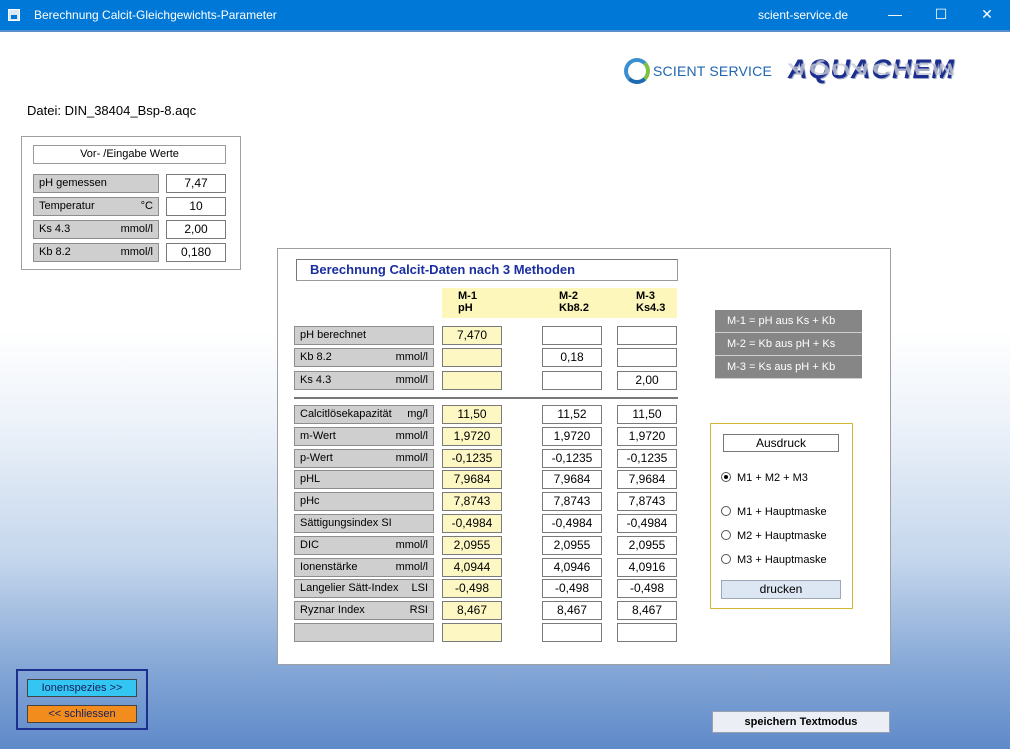 The image size is (1010, 749). Describe the element at coordinates (572, 632) in the screenshot. I see `calc-row-value-m2` at that location.